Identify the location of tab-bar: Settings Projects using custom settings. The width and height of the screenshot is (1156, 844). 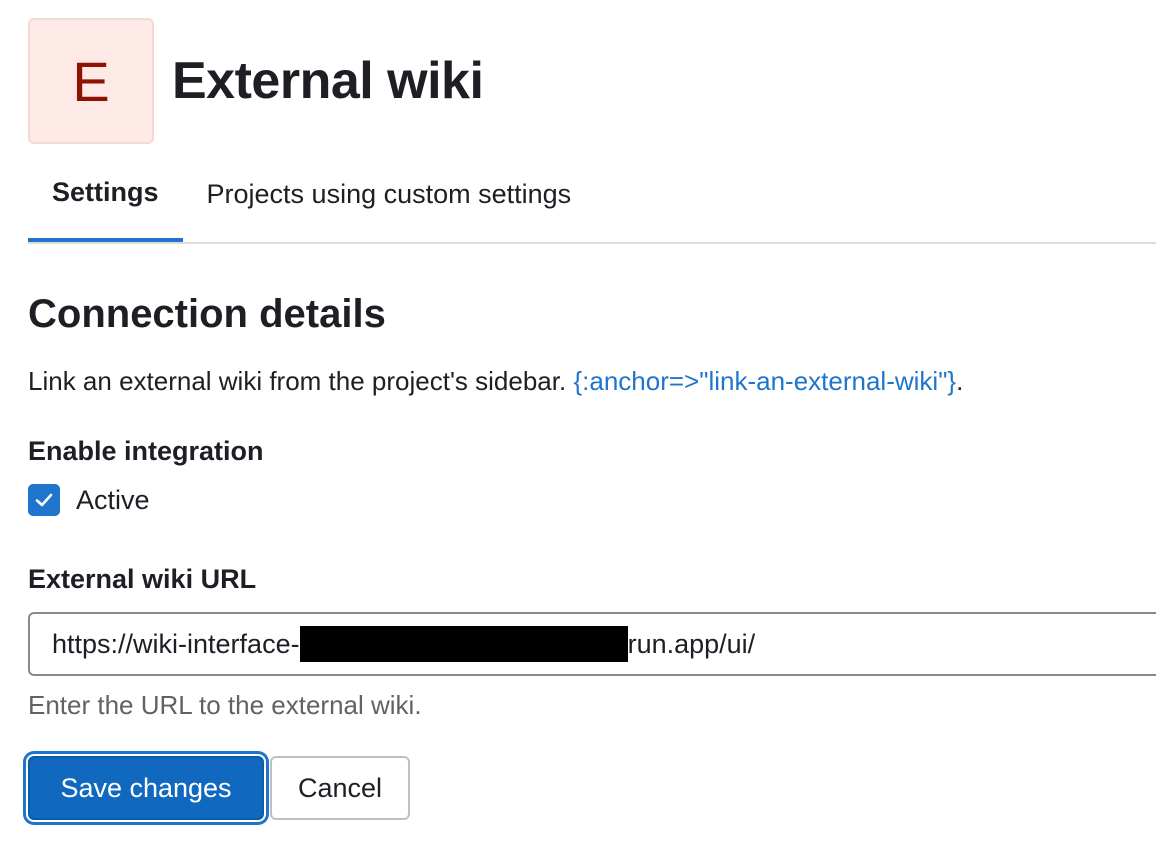
(592, 203).